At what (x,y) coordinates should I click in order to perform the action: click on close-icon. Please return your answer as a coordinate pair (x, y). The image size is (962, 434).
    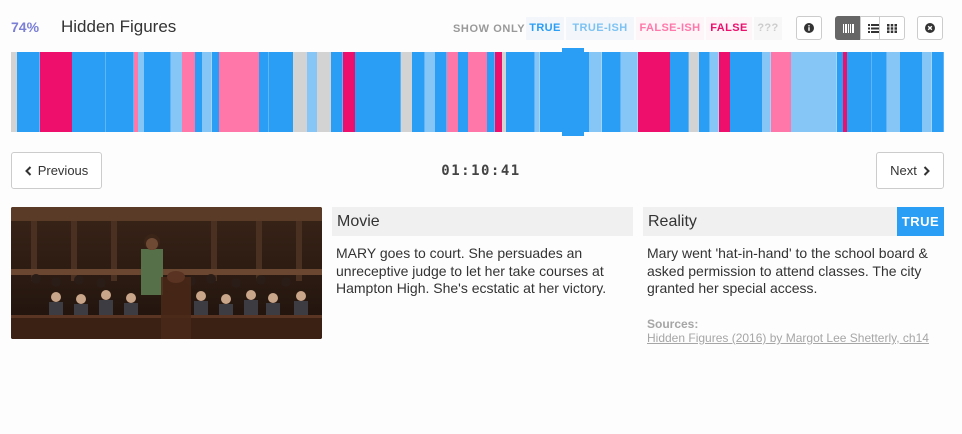
    Looking at the image, I should click on (930, 28).